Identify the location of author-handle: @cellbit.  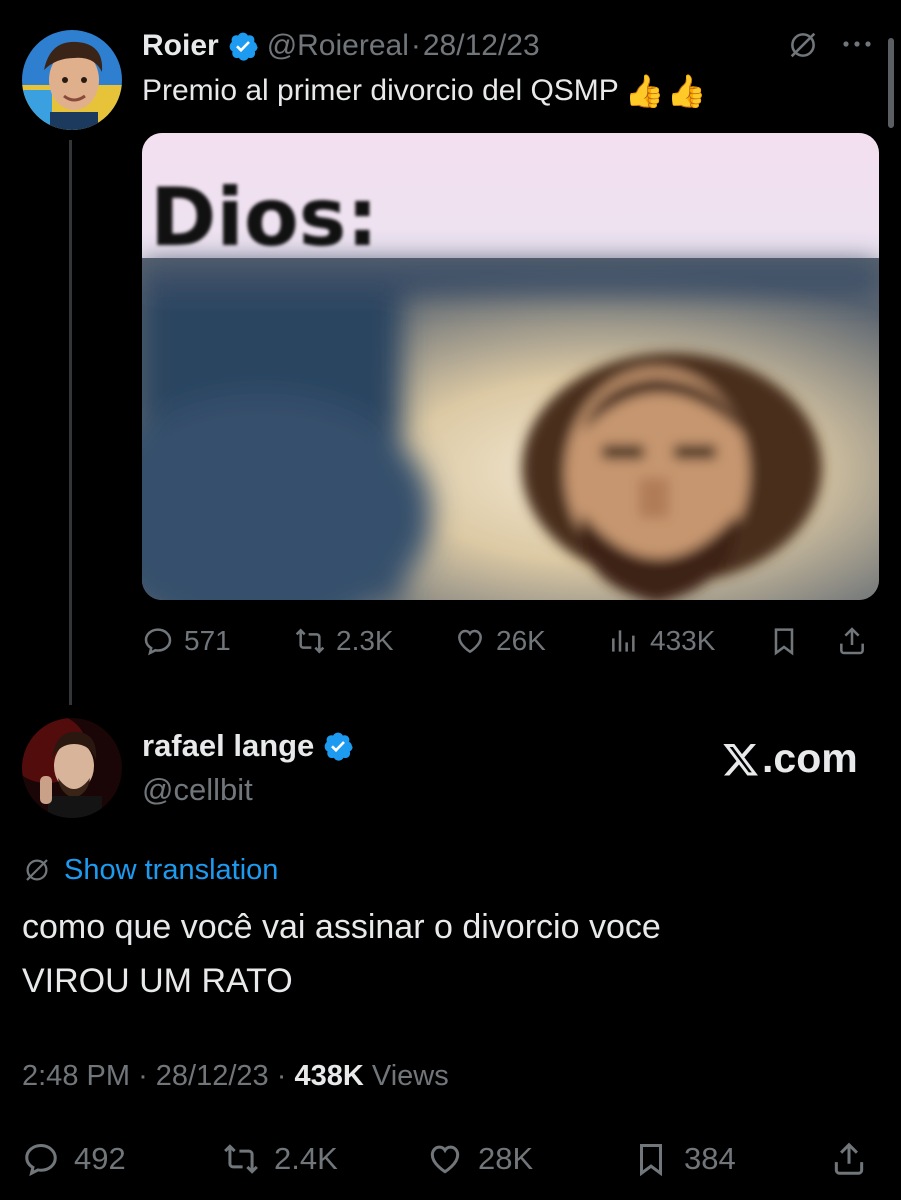
(197, 790).